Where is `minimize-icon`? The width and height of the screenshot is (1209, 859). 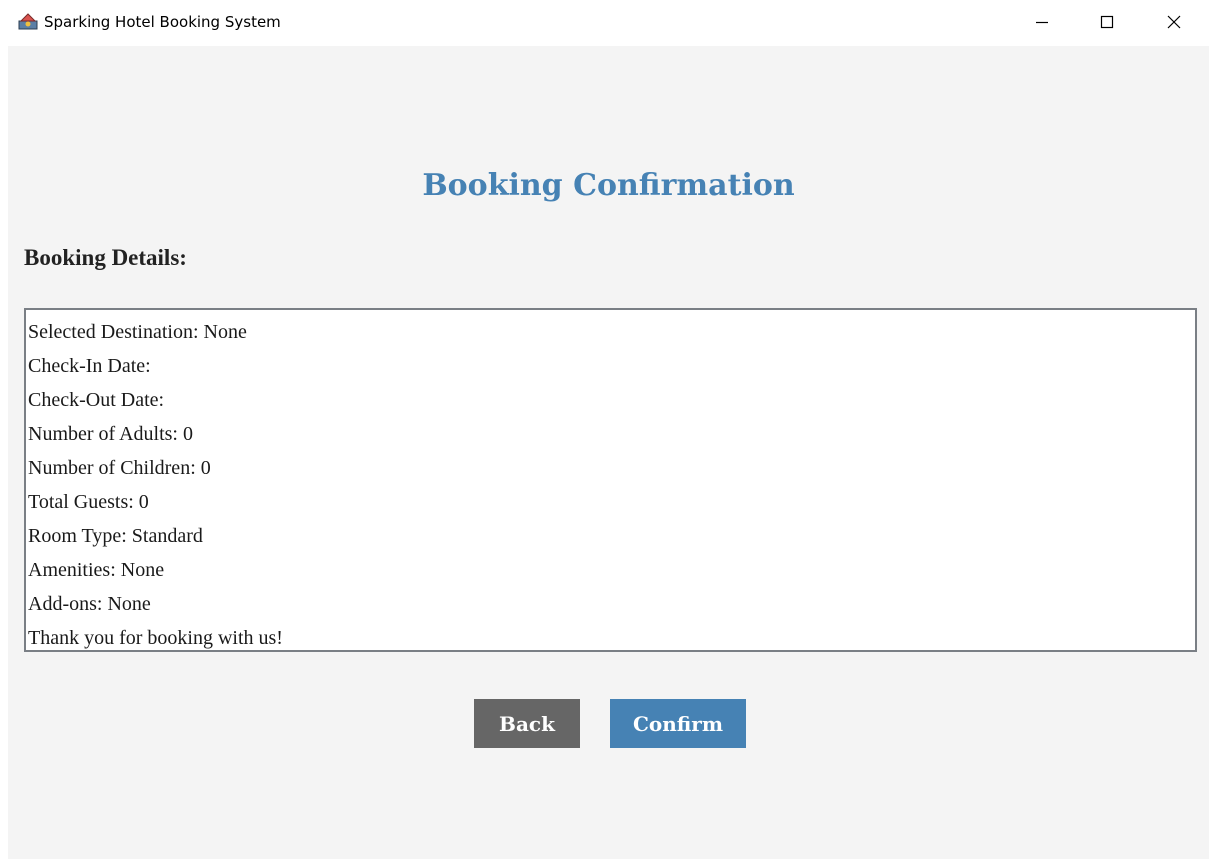 minimize-icon is located at coordinates (1042, 22).